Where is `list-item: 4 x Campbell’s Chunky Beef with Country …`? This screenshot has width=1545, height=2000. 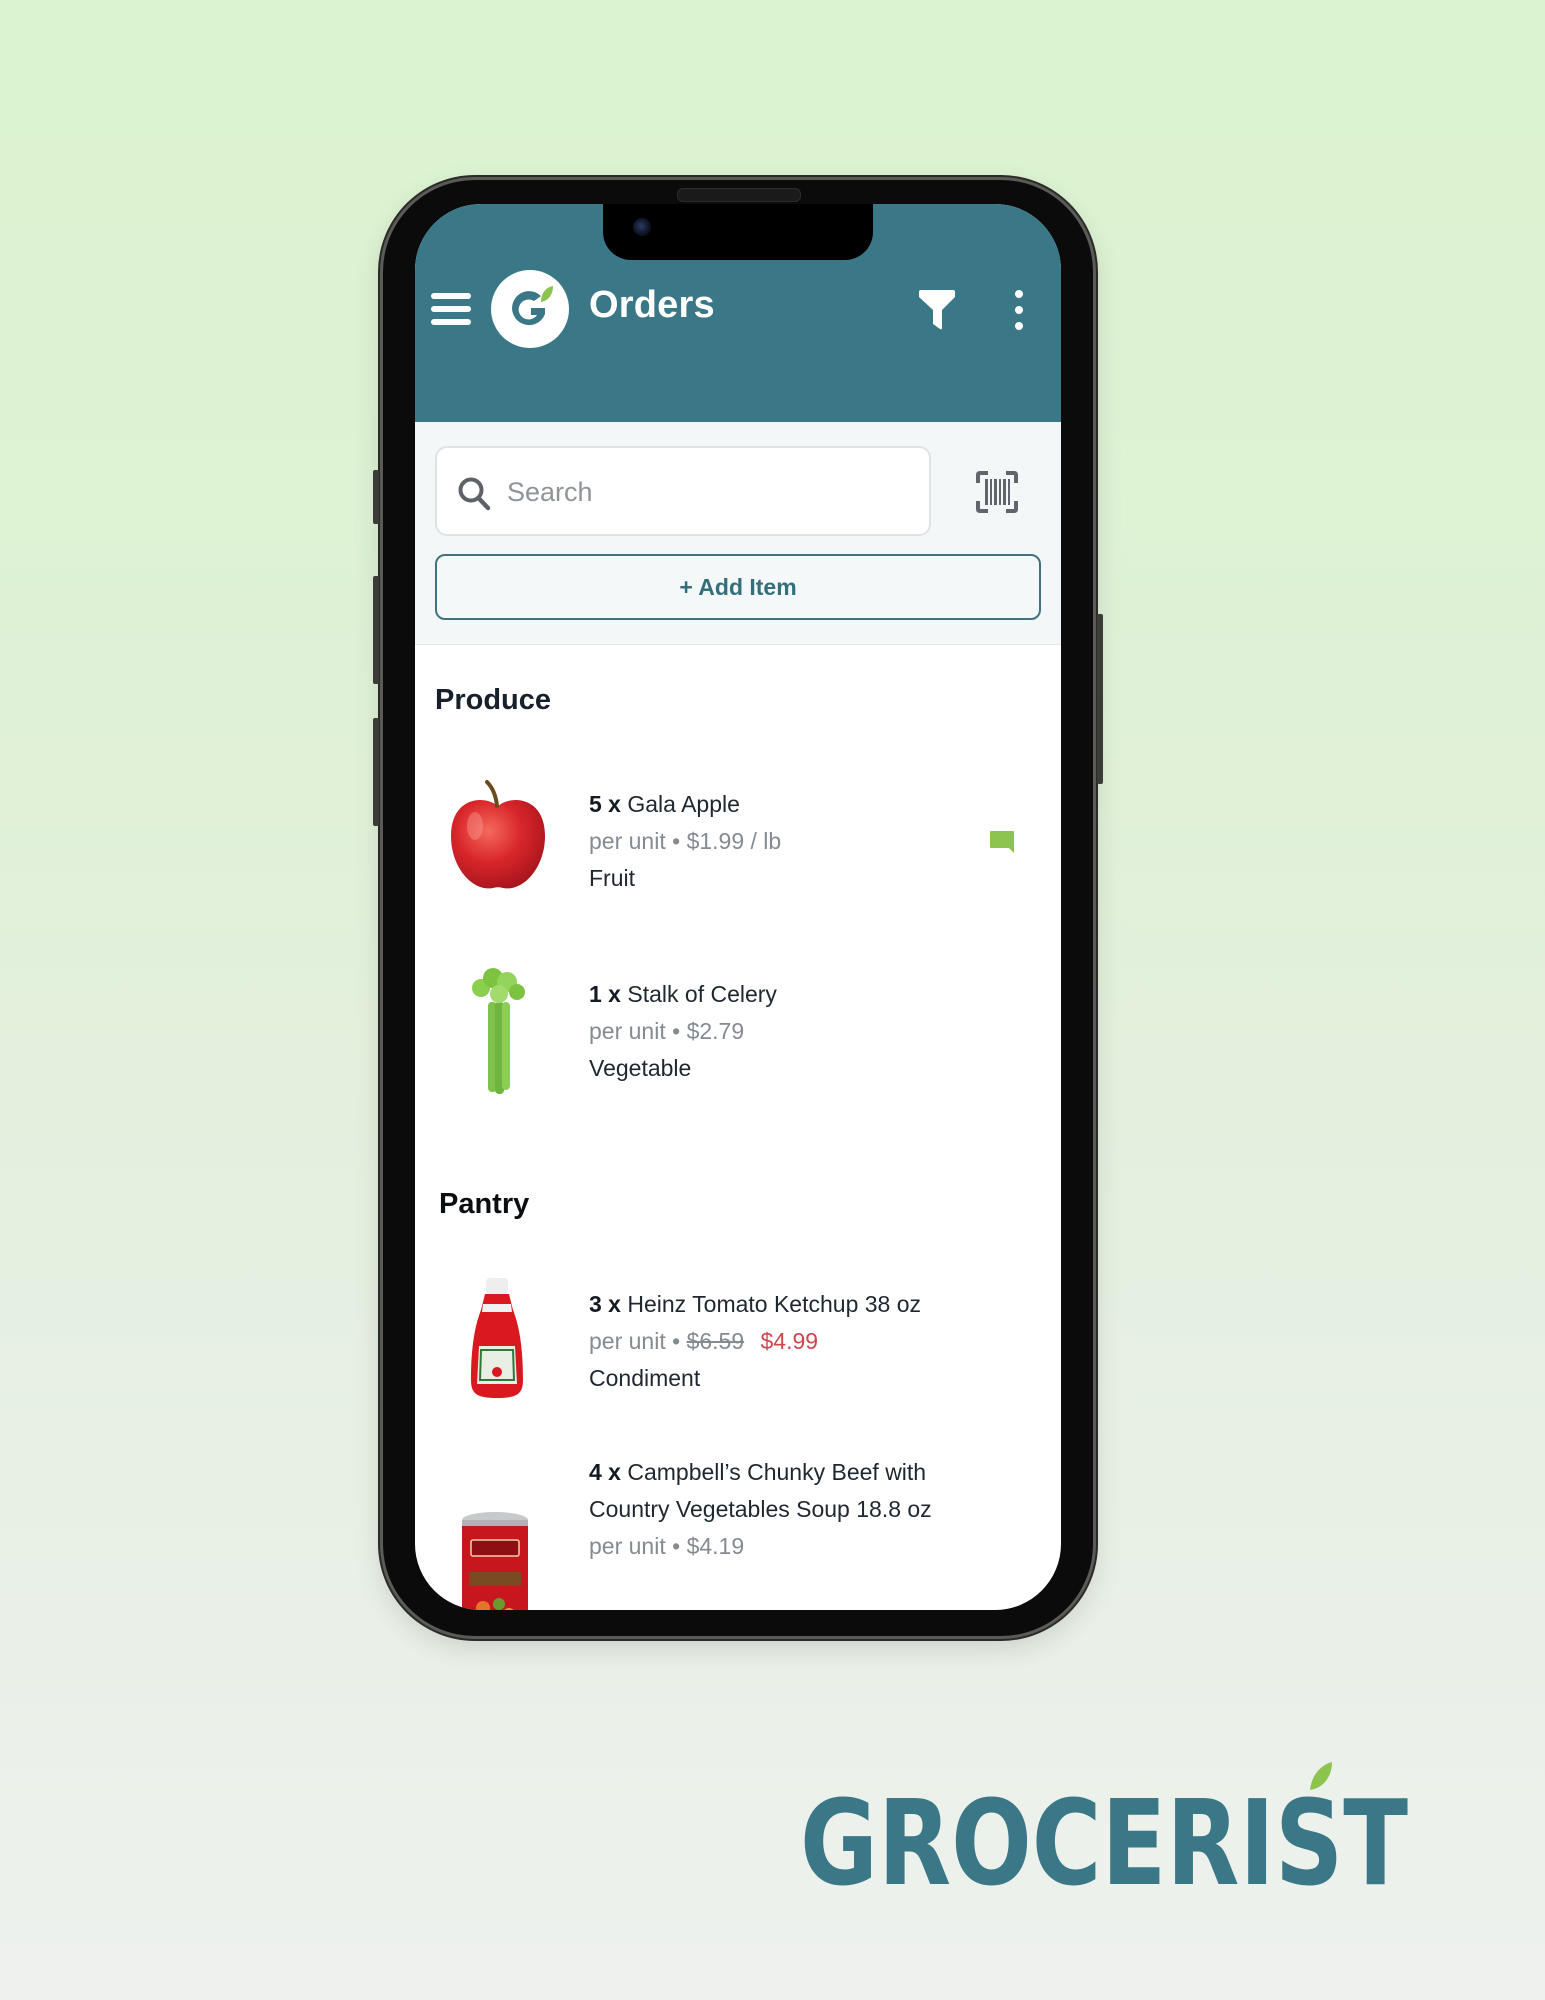
list-item: 4 x Campbell’s Chunky Beef with Country … is located at coordinates (738, 1532).